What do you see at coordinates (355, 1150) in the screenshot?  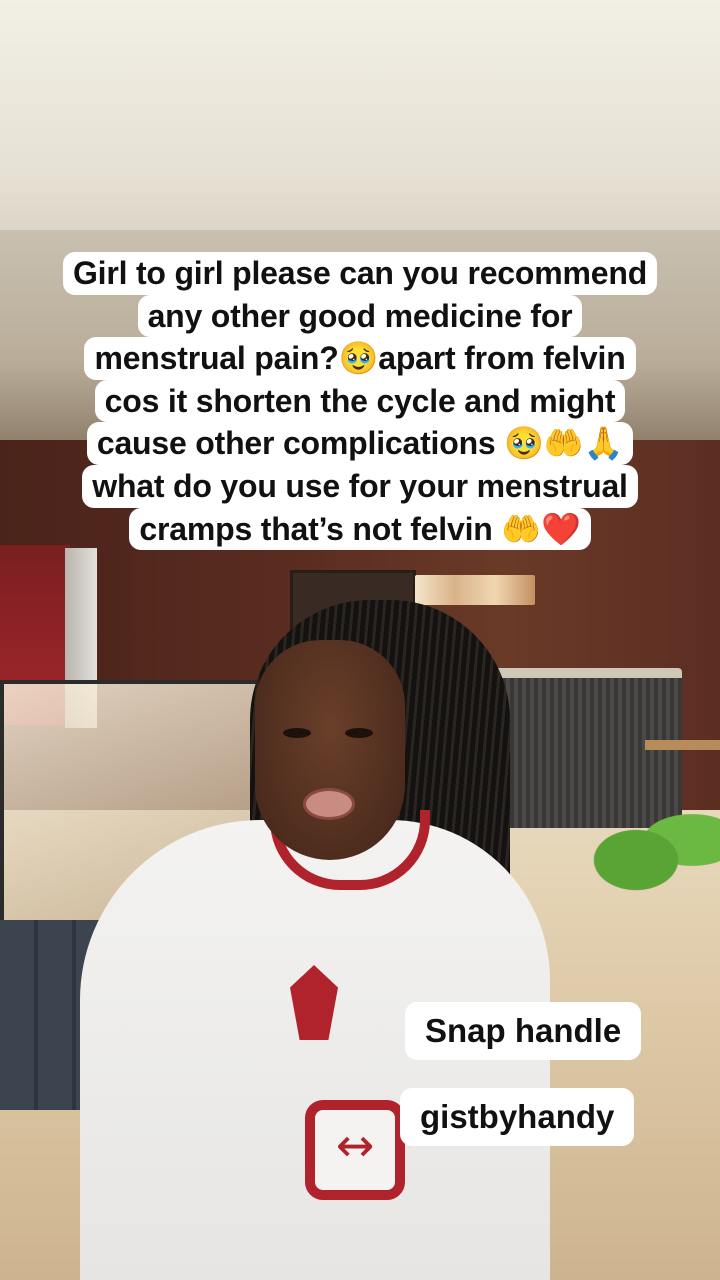 I see `sponsor-logo` at bounding box center [355, 1150].